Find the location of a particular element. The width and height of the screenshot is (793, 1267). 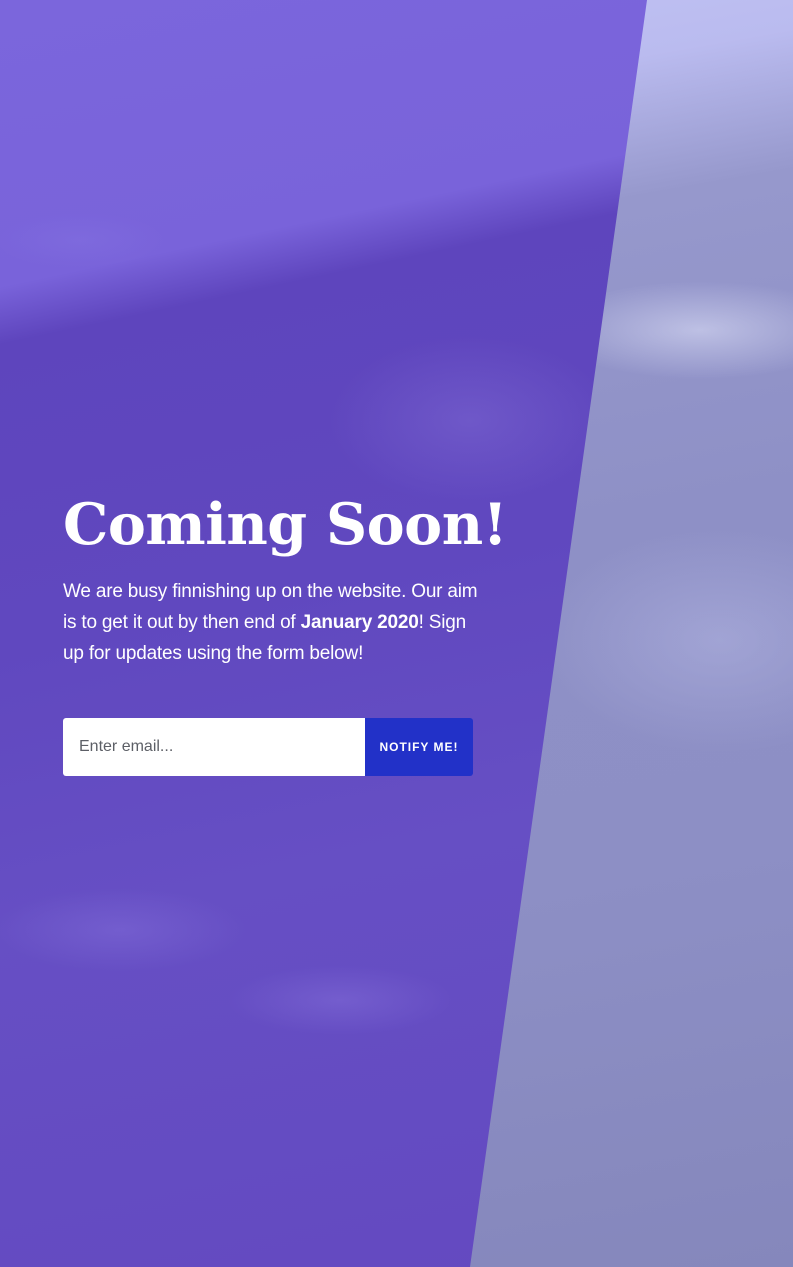

signup-form: NOTIFY ME! is located at coordinates (268, 747).